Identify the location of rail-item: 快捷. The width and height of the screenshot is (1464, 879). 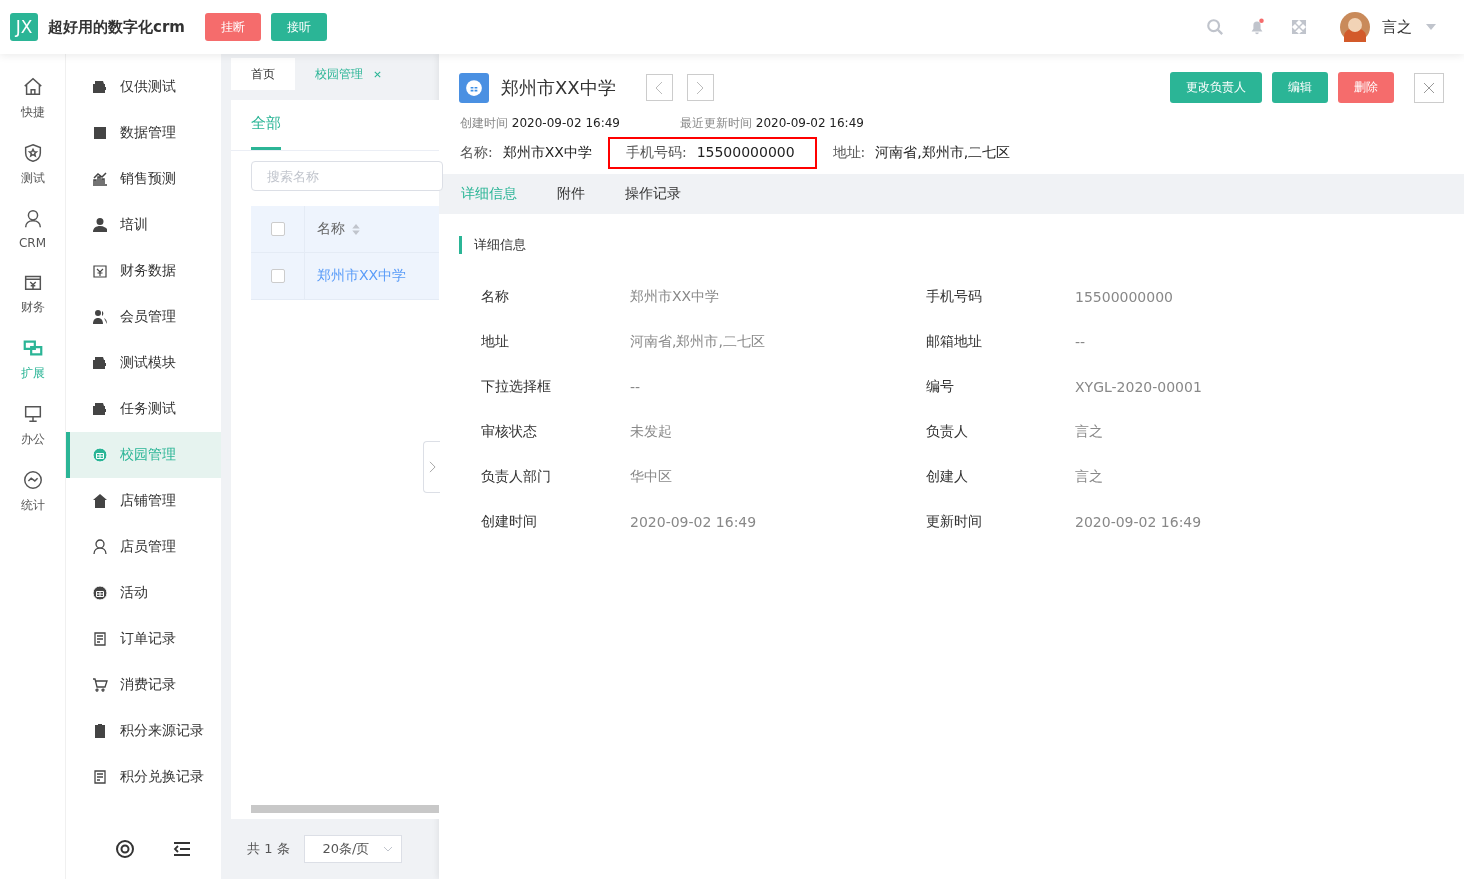
(32, 98).